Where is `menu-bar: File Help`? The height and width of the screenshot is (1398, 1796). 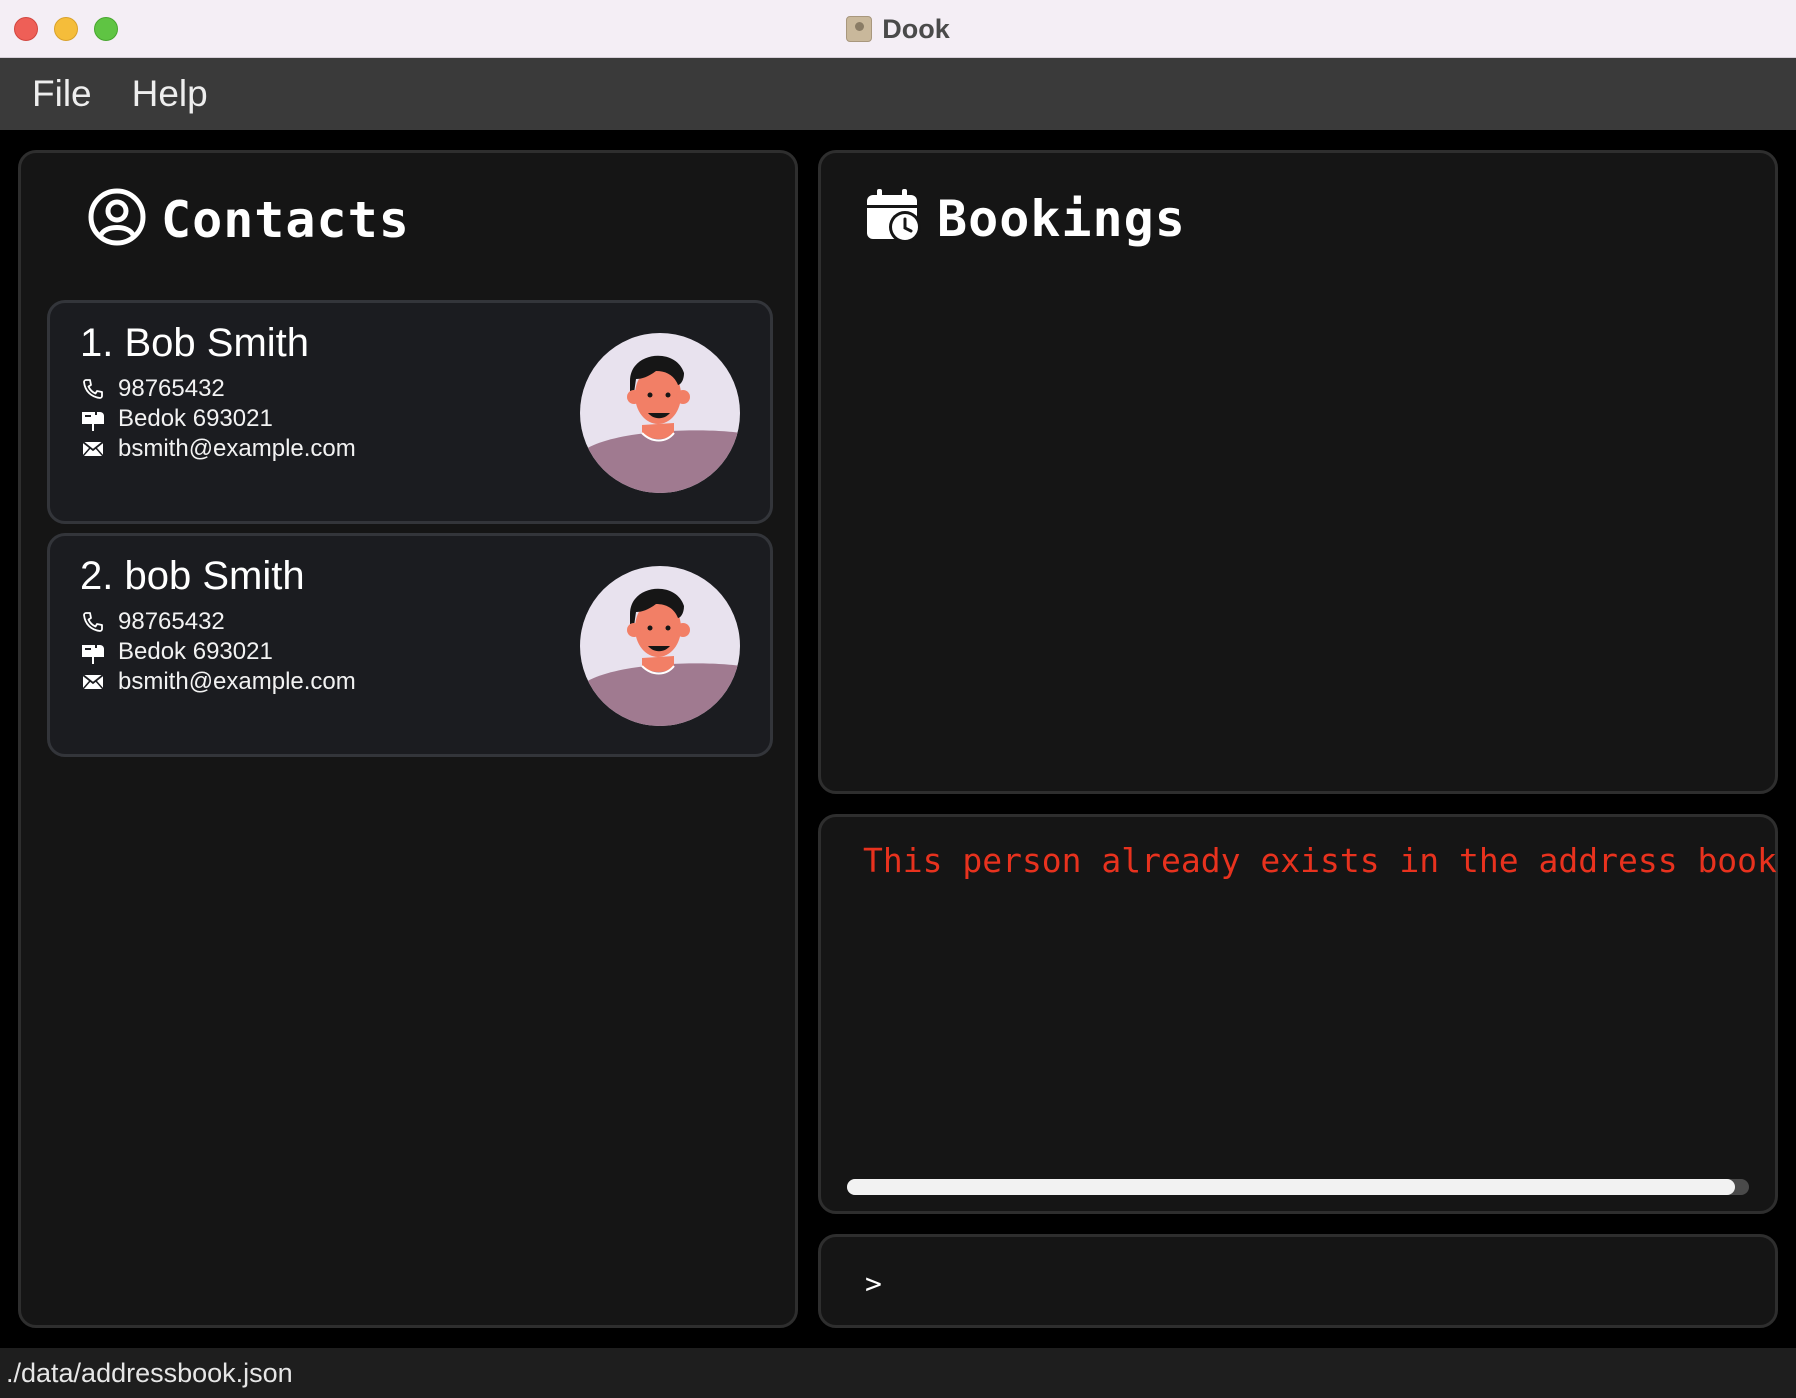
menu-bar: File Help is located at coordinates (898, 94).